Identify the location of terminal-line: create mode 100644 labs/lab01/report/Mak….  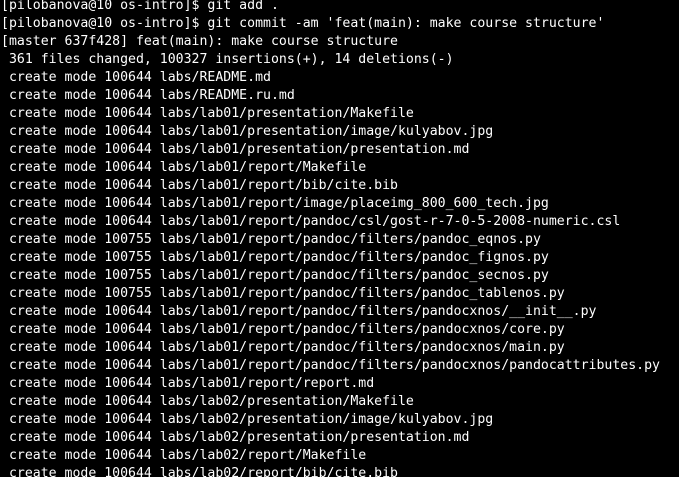
(184, 167).